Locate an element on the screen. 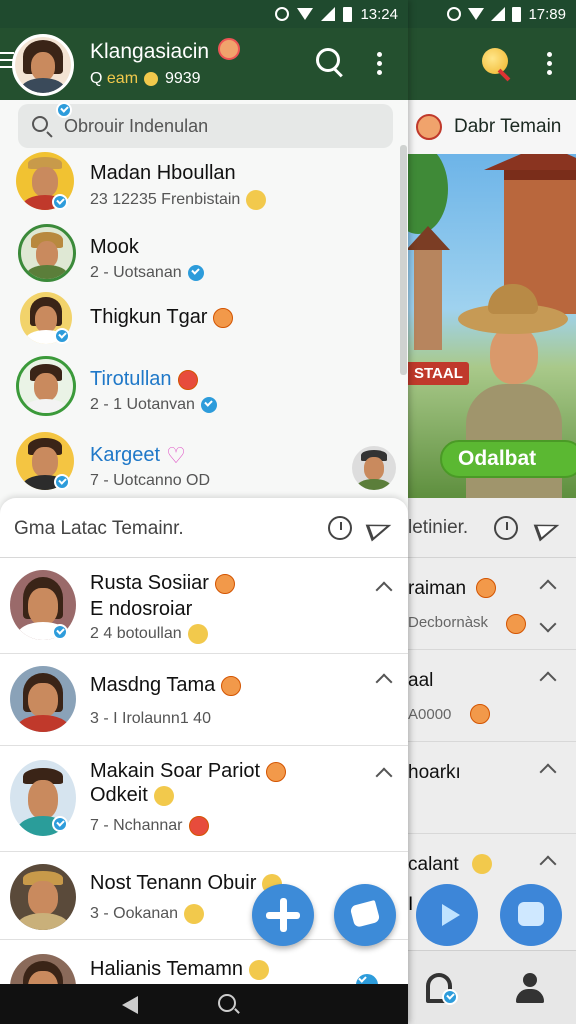 This screenshot has width=576, height=1024. contact-name: Tirotullan is located at coordinates (144, 379).